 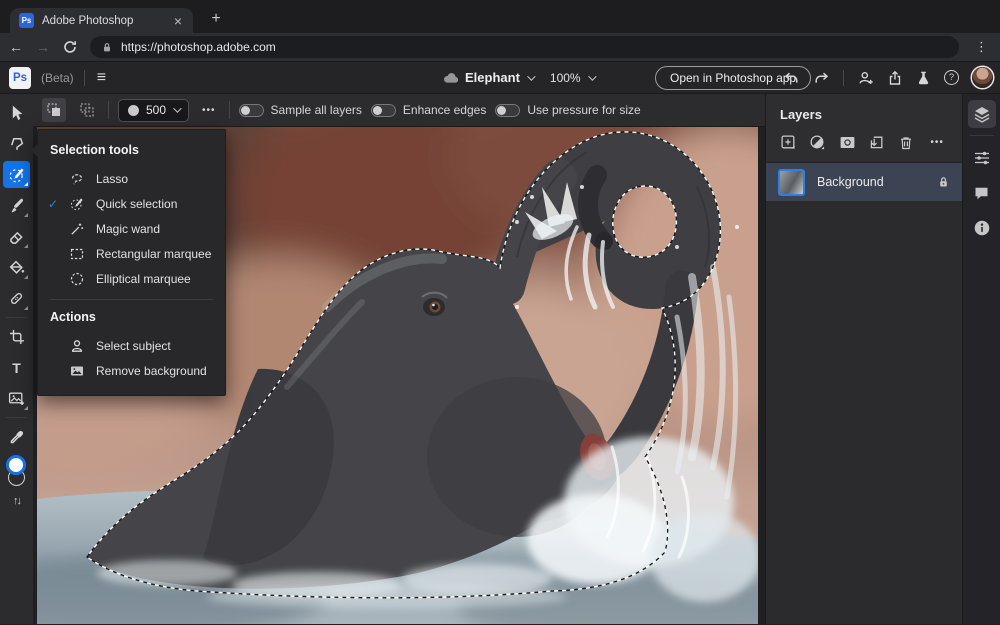 What do you see at coordinates (923, 78) in the screenshot?
I see `beaker-icon` at bounding box center [923, 78].